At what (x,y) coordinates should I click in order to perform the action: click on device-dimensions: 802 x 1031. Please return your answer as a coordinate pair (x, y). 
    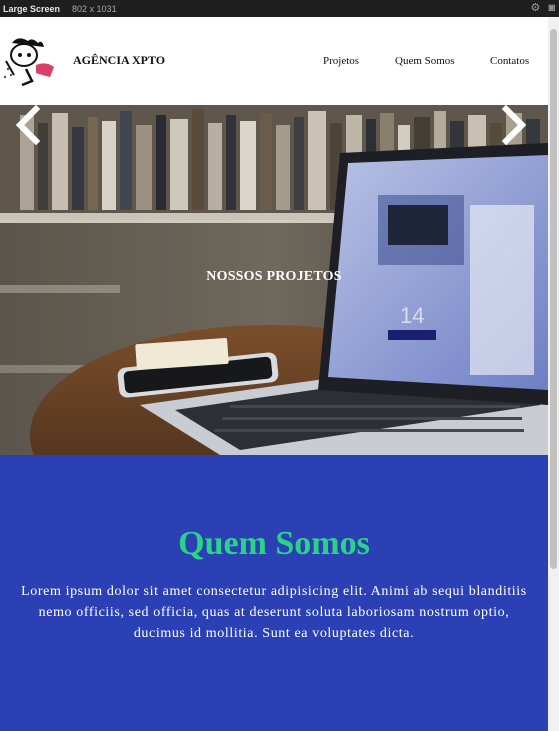
    Looking at the image, I should click on (94, 8).